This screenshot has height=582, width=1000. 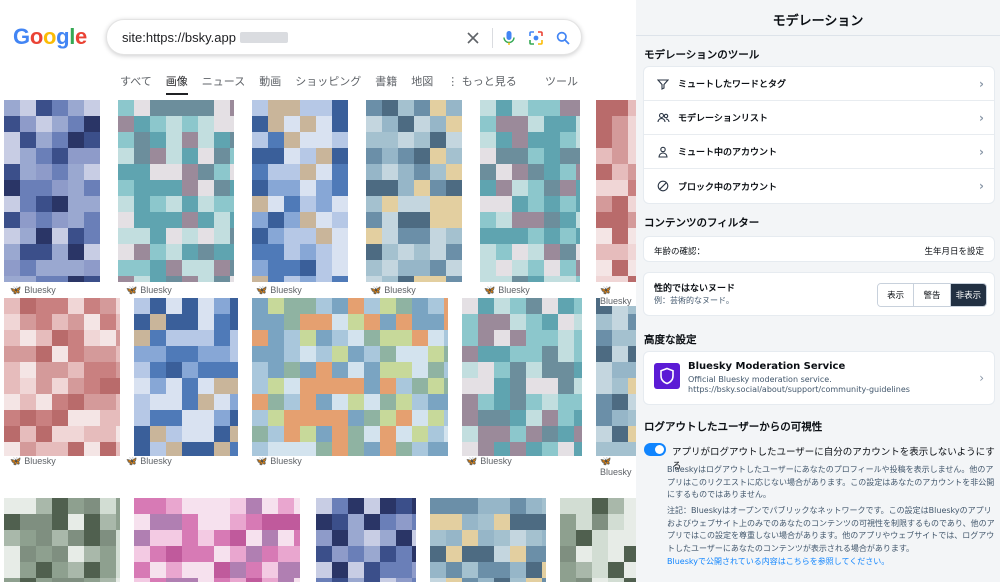 I want to click on page-title: モデレーション, so click(x=818, y=21).